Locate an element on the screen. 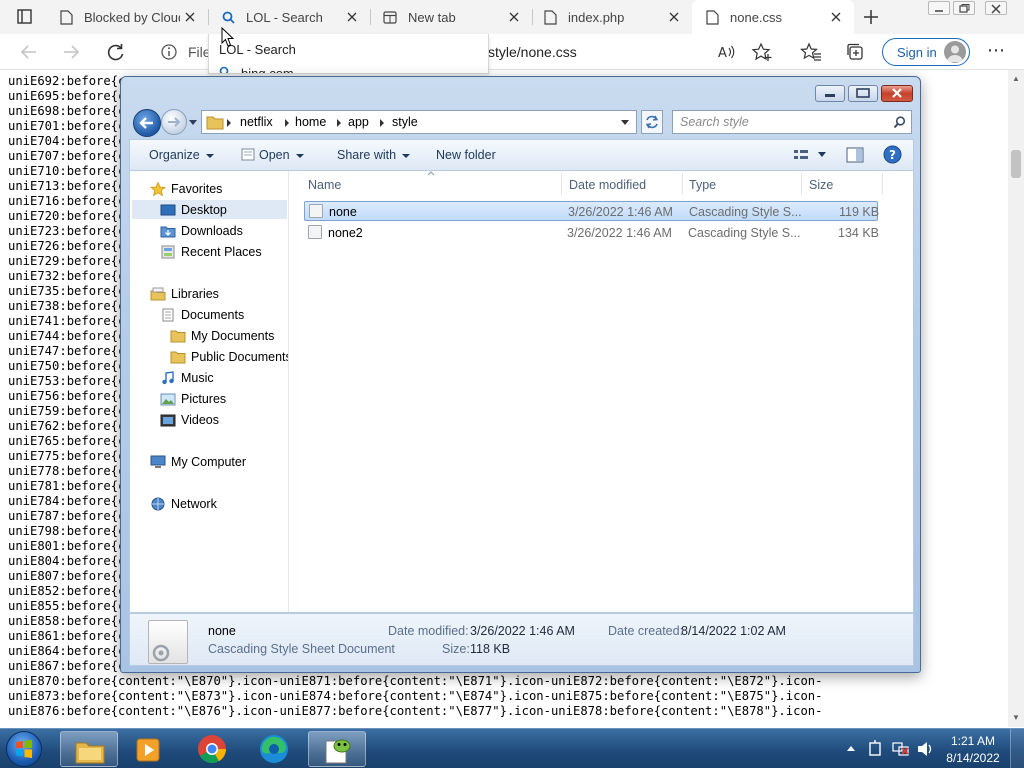  explorer-maximize-button is located at coordinates (863, 93).